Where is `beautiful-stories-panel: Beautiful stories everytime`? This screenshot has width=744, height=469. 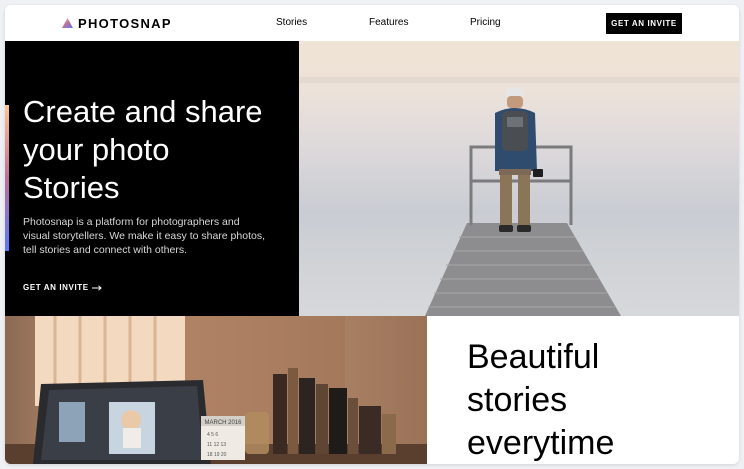 beautiful-stories-panel: Beautiful stories everytime is located at coordinates (583, 390).